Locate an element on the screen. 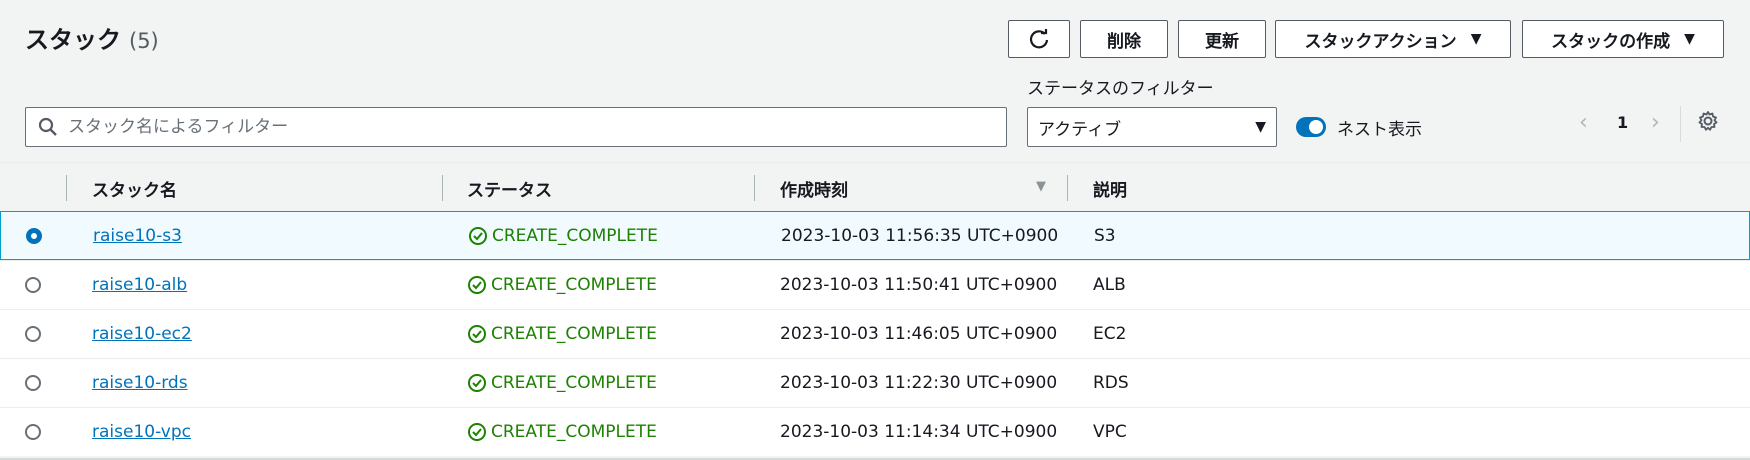 Image resolution: width=1750 pixels, height=460 pixels. refresh-icon is located at coordinates (1039, 39).